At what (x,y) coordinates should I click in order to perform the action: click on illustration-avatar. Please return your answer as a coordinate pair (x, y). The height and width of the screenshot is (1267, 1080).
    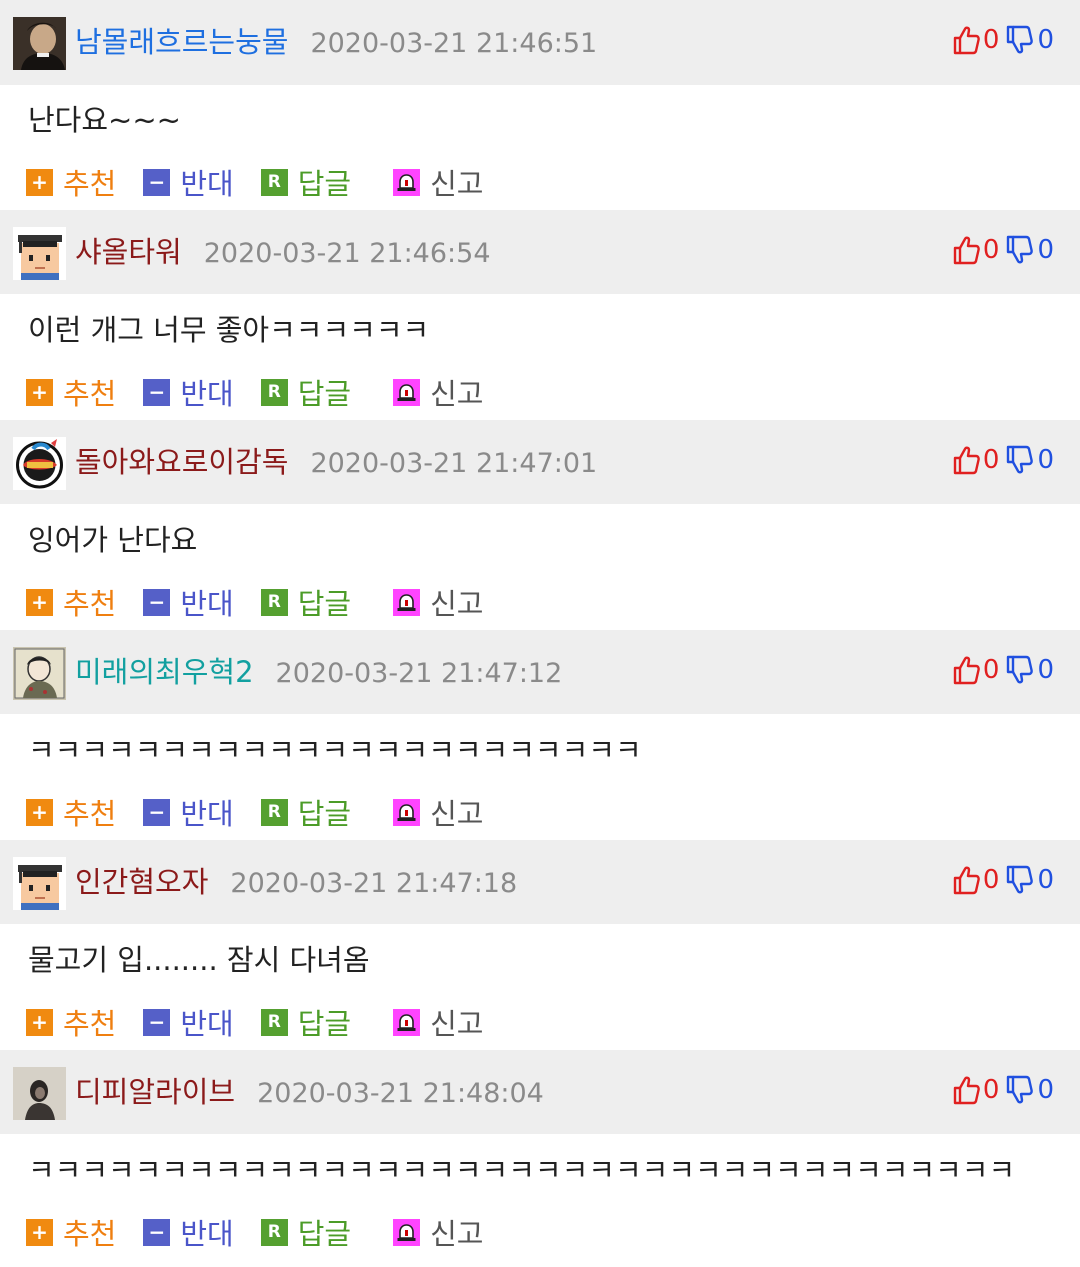
    Looking at the image, I should click on (39, 673).